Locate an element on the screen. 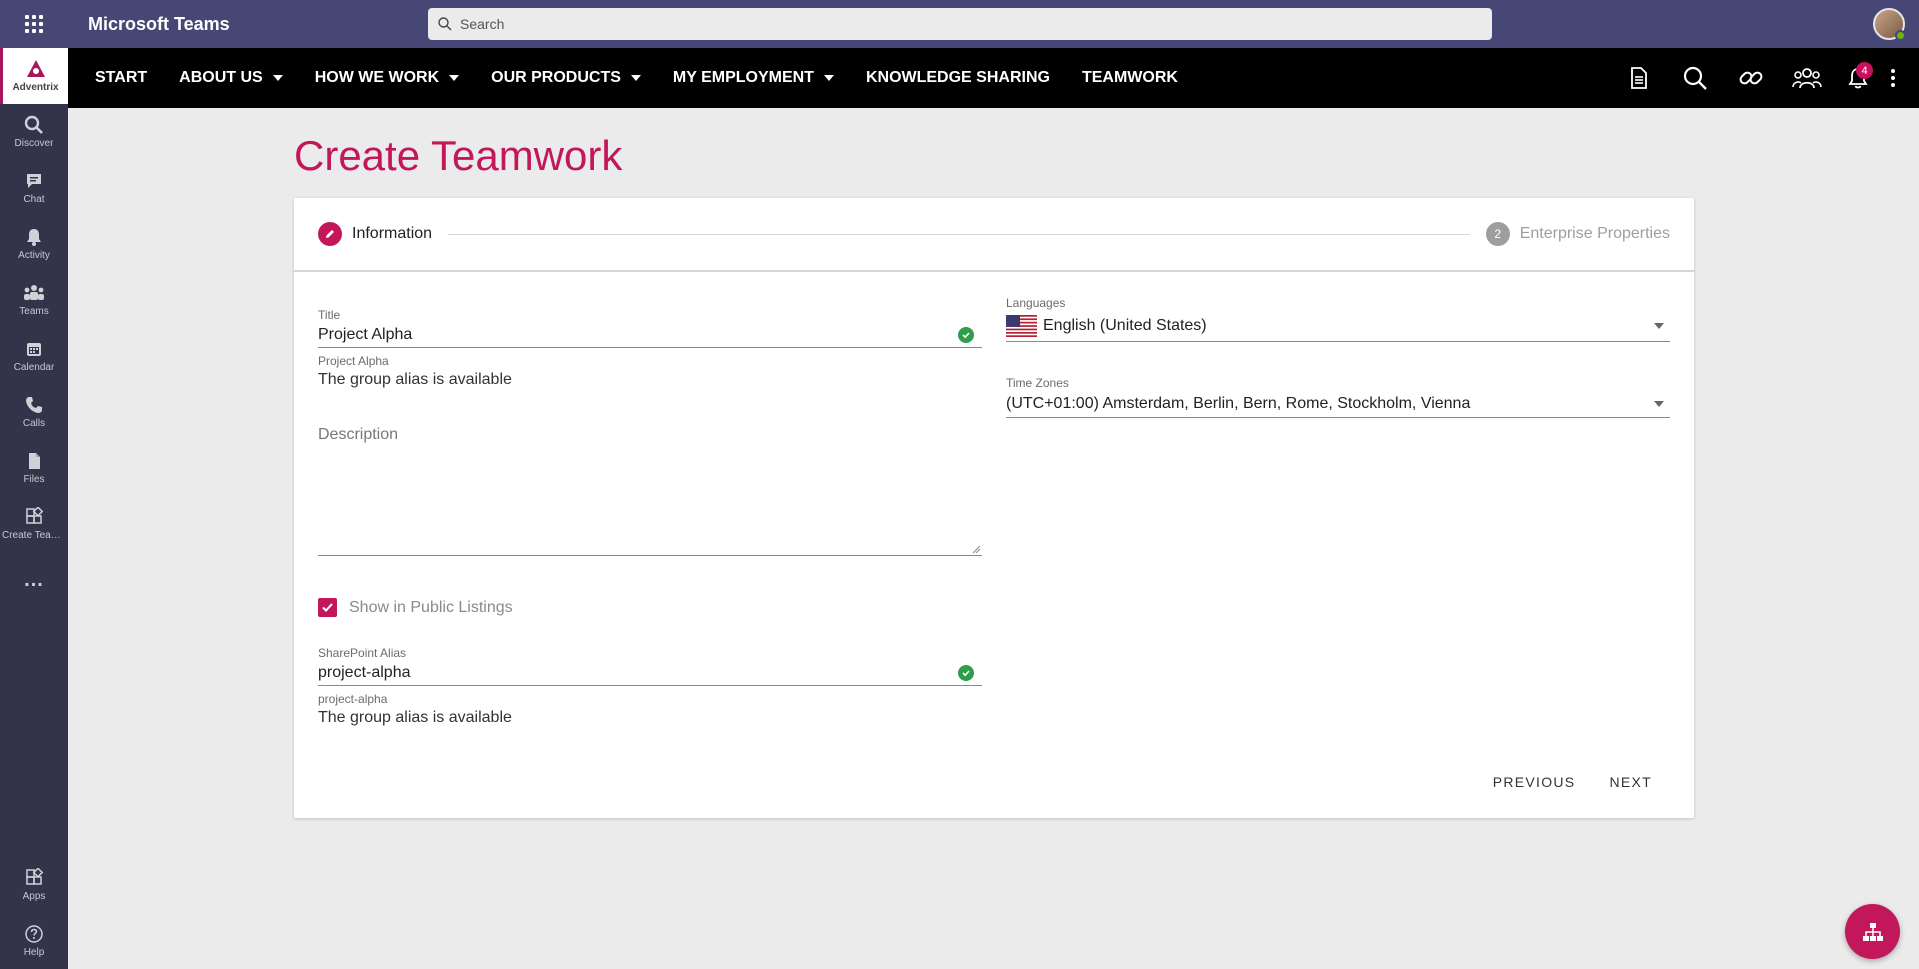 The width and height of the screenshot is (1919, 969). title-input: Project Alpha is located at coordinates (650, 335).